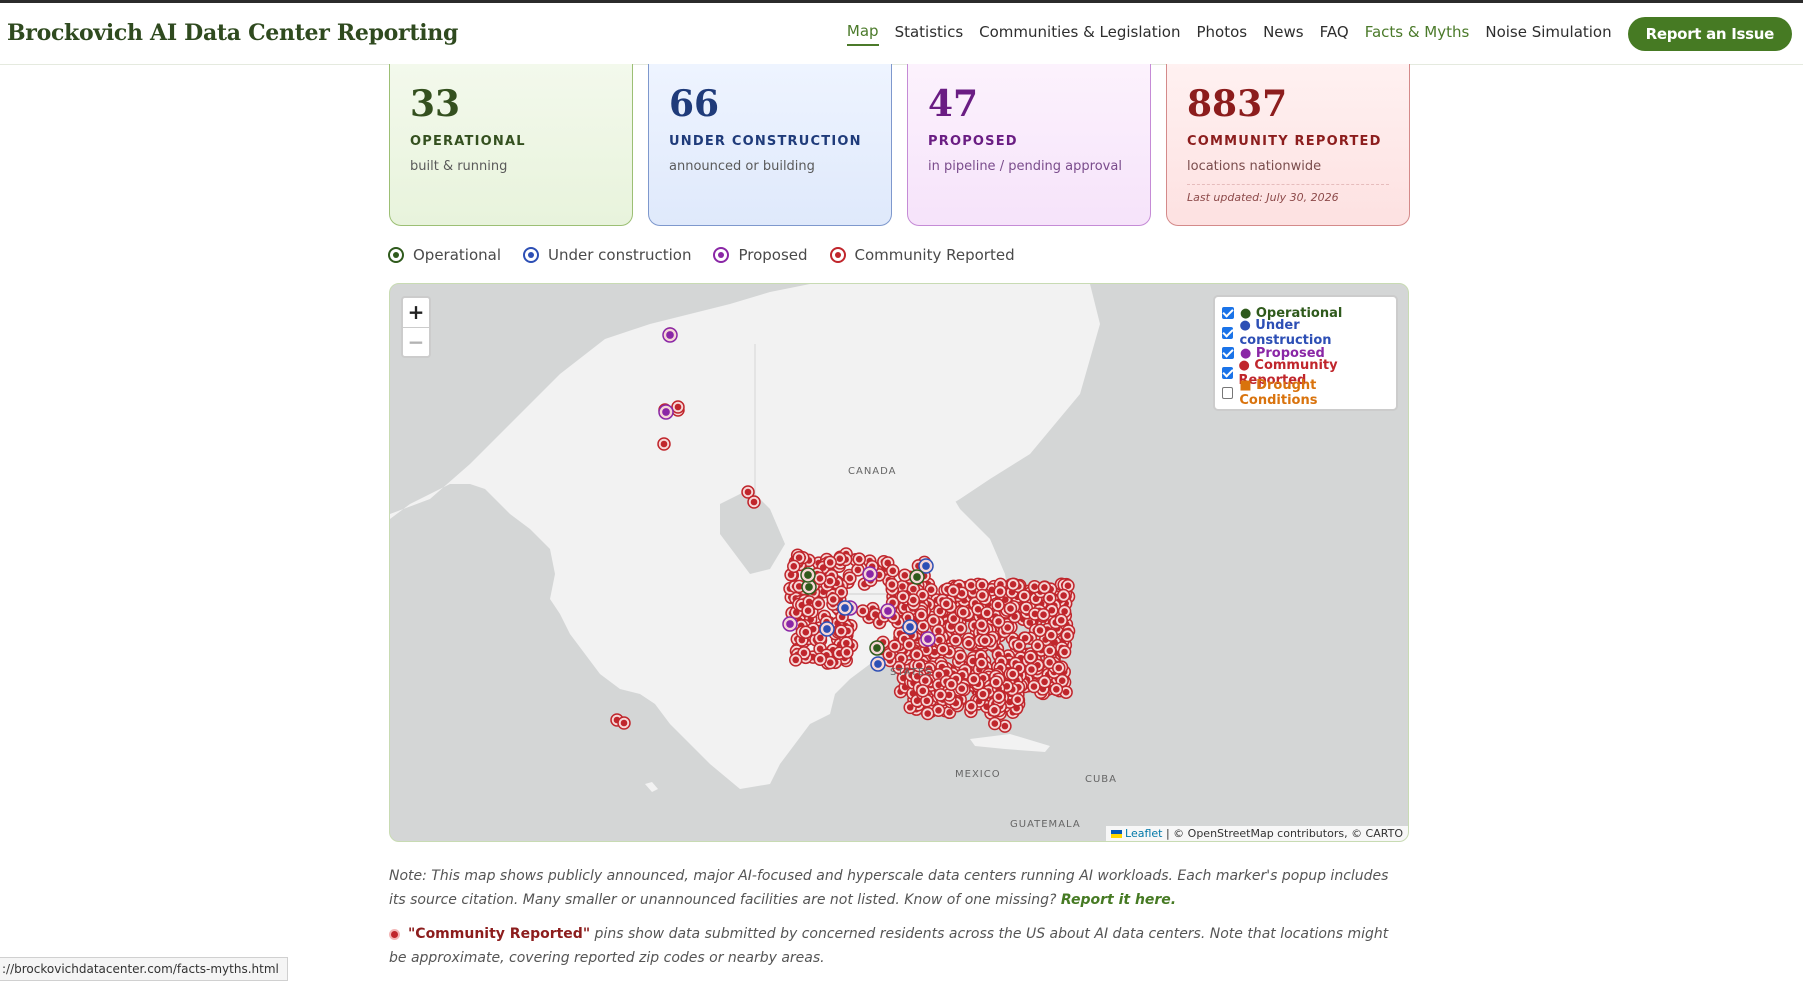 The height and width of the screenshot is (981, 1803). What do you see at coordinates (1143, 833) in the screenshot?
I see `leaflet-link: Leaflet` at bounding box center [1143, 833].